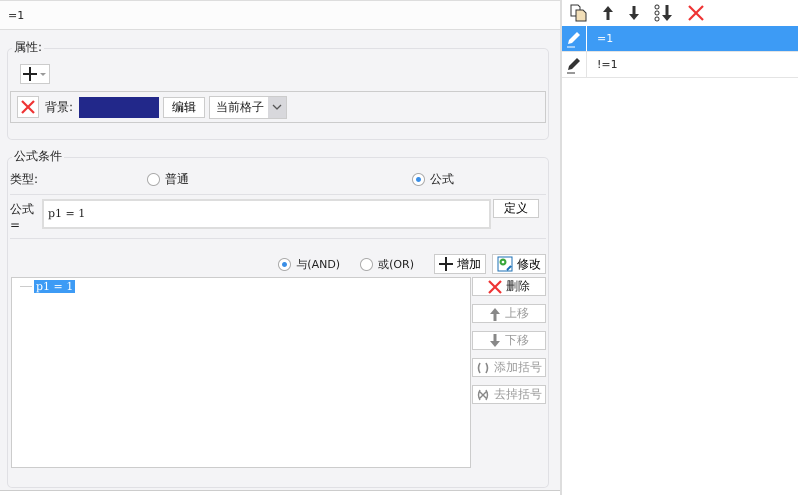 Image resolution: width=798 pixels, height=495 pixels. I want to click on define-button: 定义, so click(516, 208).